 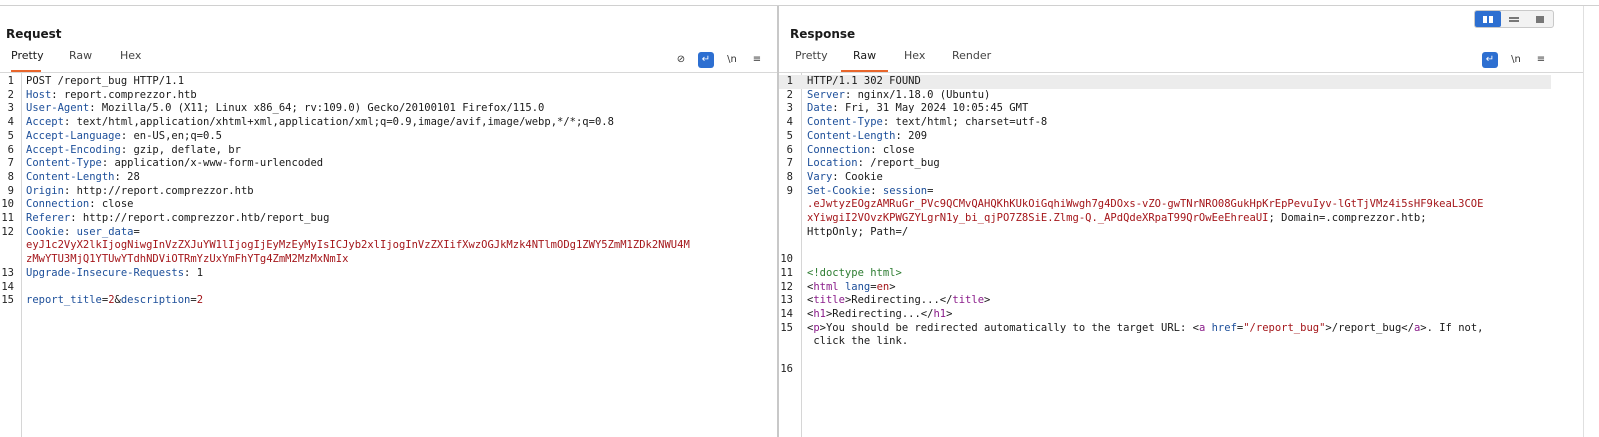 What do you see at coordinates (10, 135) in the screenshot?
I see `line-number: 5` at bounding box center [10, 135].